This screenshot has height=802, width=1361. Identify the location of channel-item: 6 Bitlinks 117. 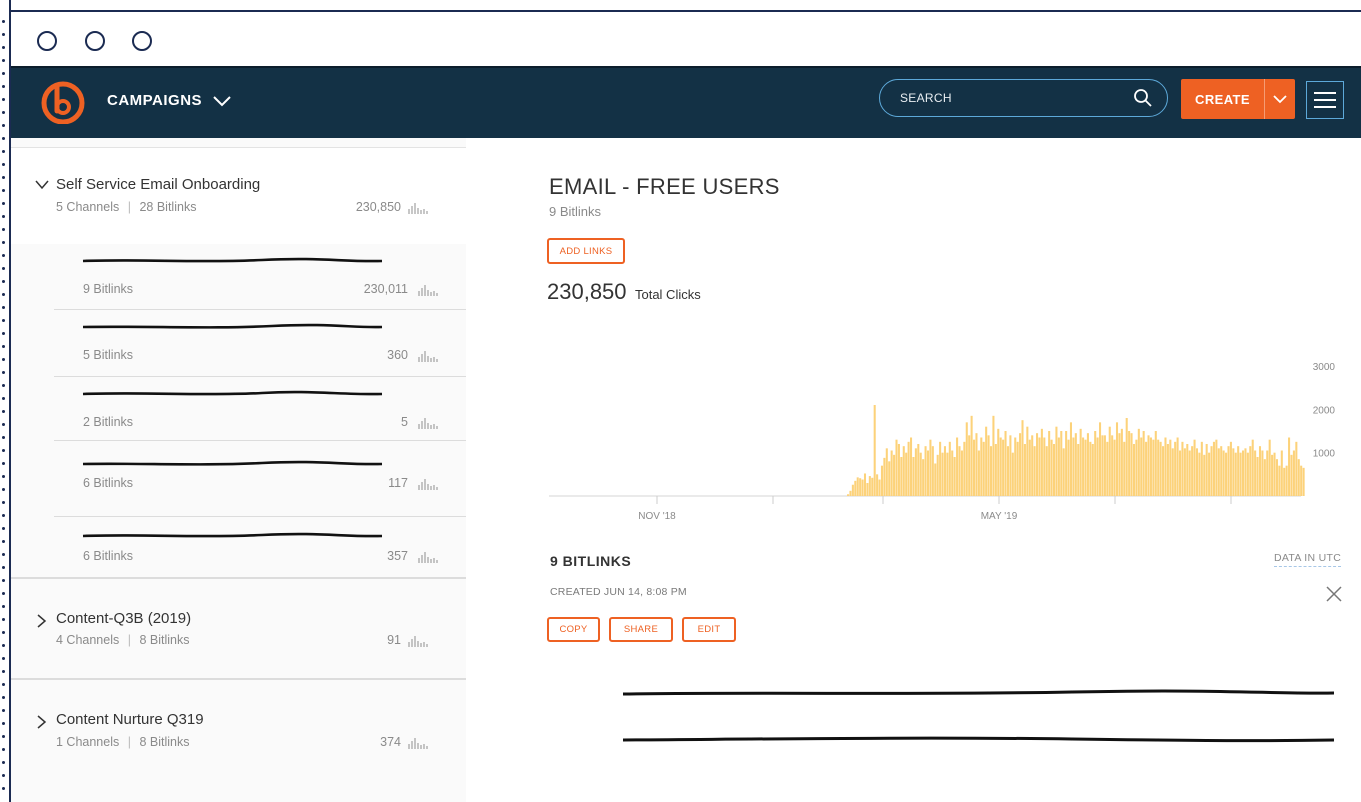
(260, 479).